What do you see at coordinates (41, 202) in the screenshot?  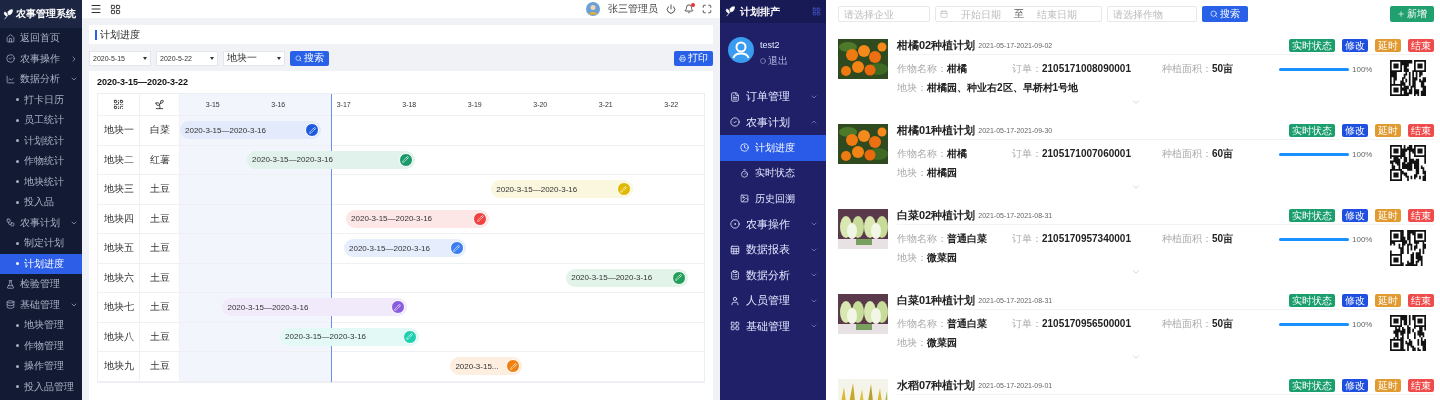 I see `sidebar-subitem: 投入品` at bounding box center [41, 202].